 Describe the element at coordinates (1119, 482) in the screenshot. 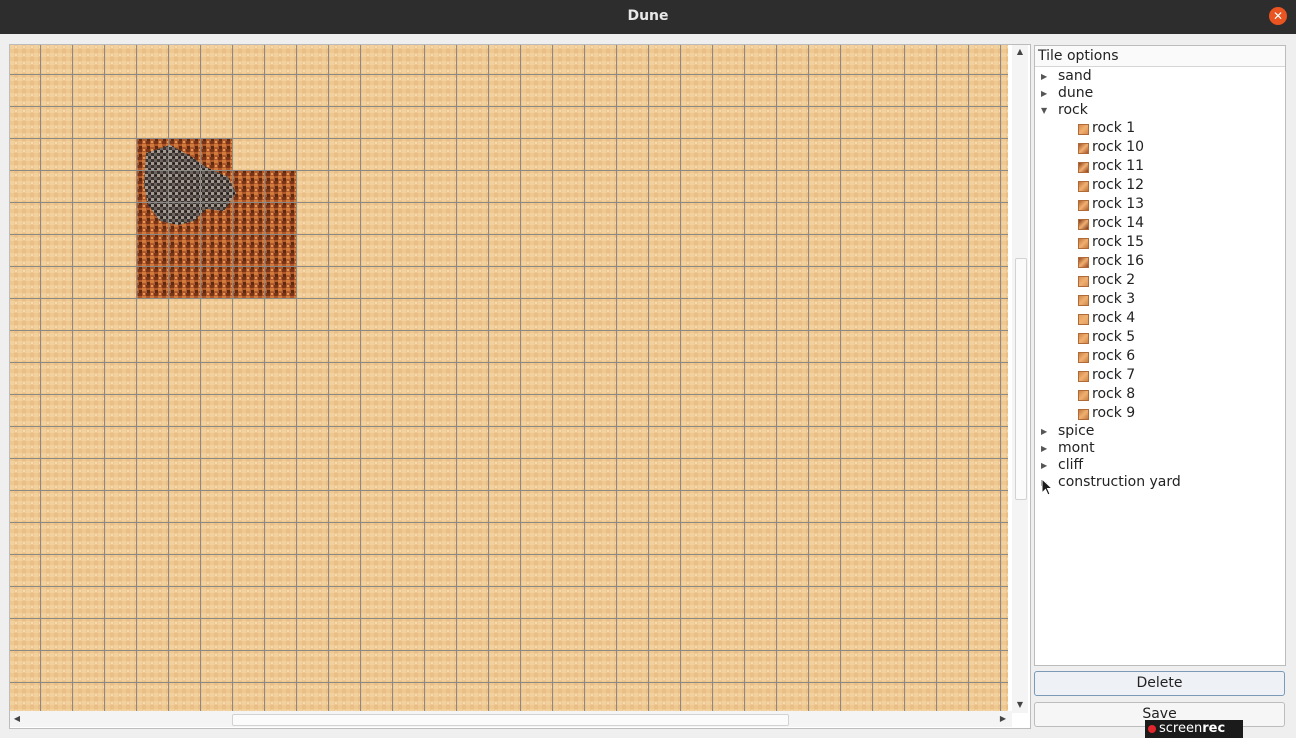

I see `tree-group-label: construction yard` at that location.